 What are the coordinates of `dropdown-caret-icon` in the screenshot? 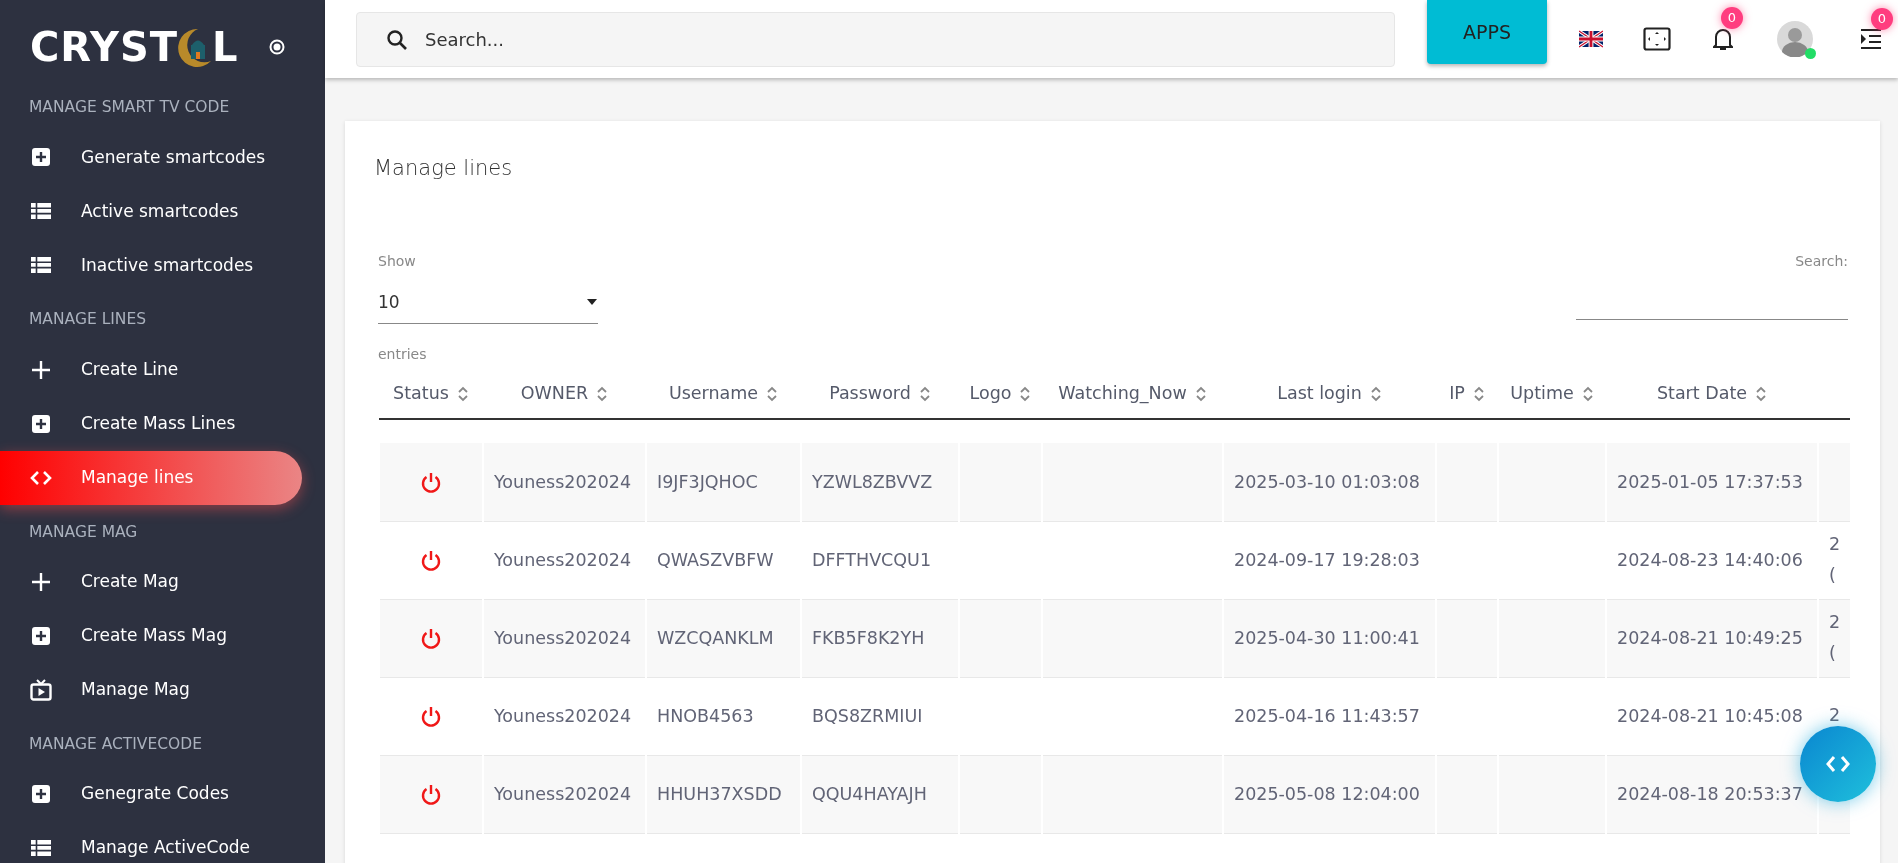 It's located at (592, 302).